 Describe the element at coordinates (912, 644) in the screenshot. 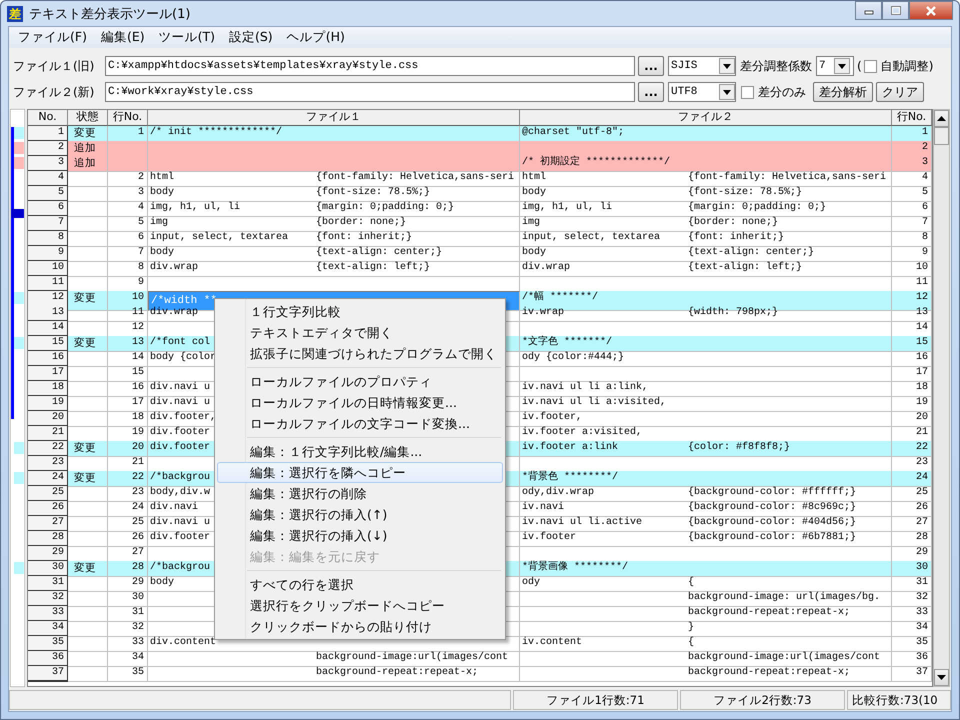

I see `table-cell: 35` at that location.